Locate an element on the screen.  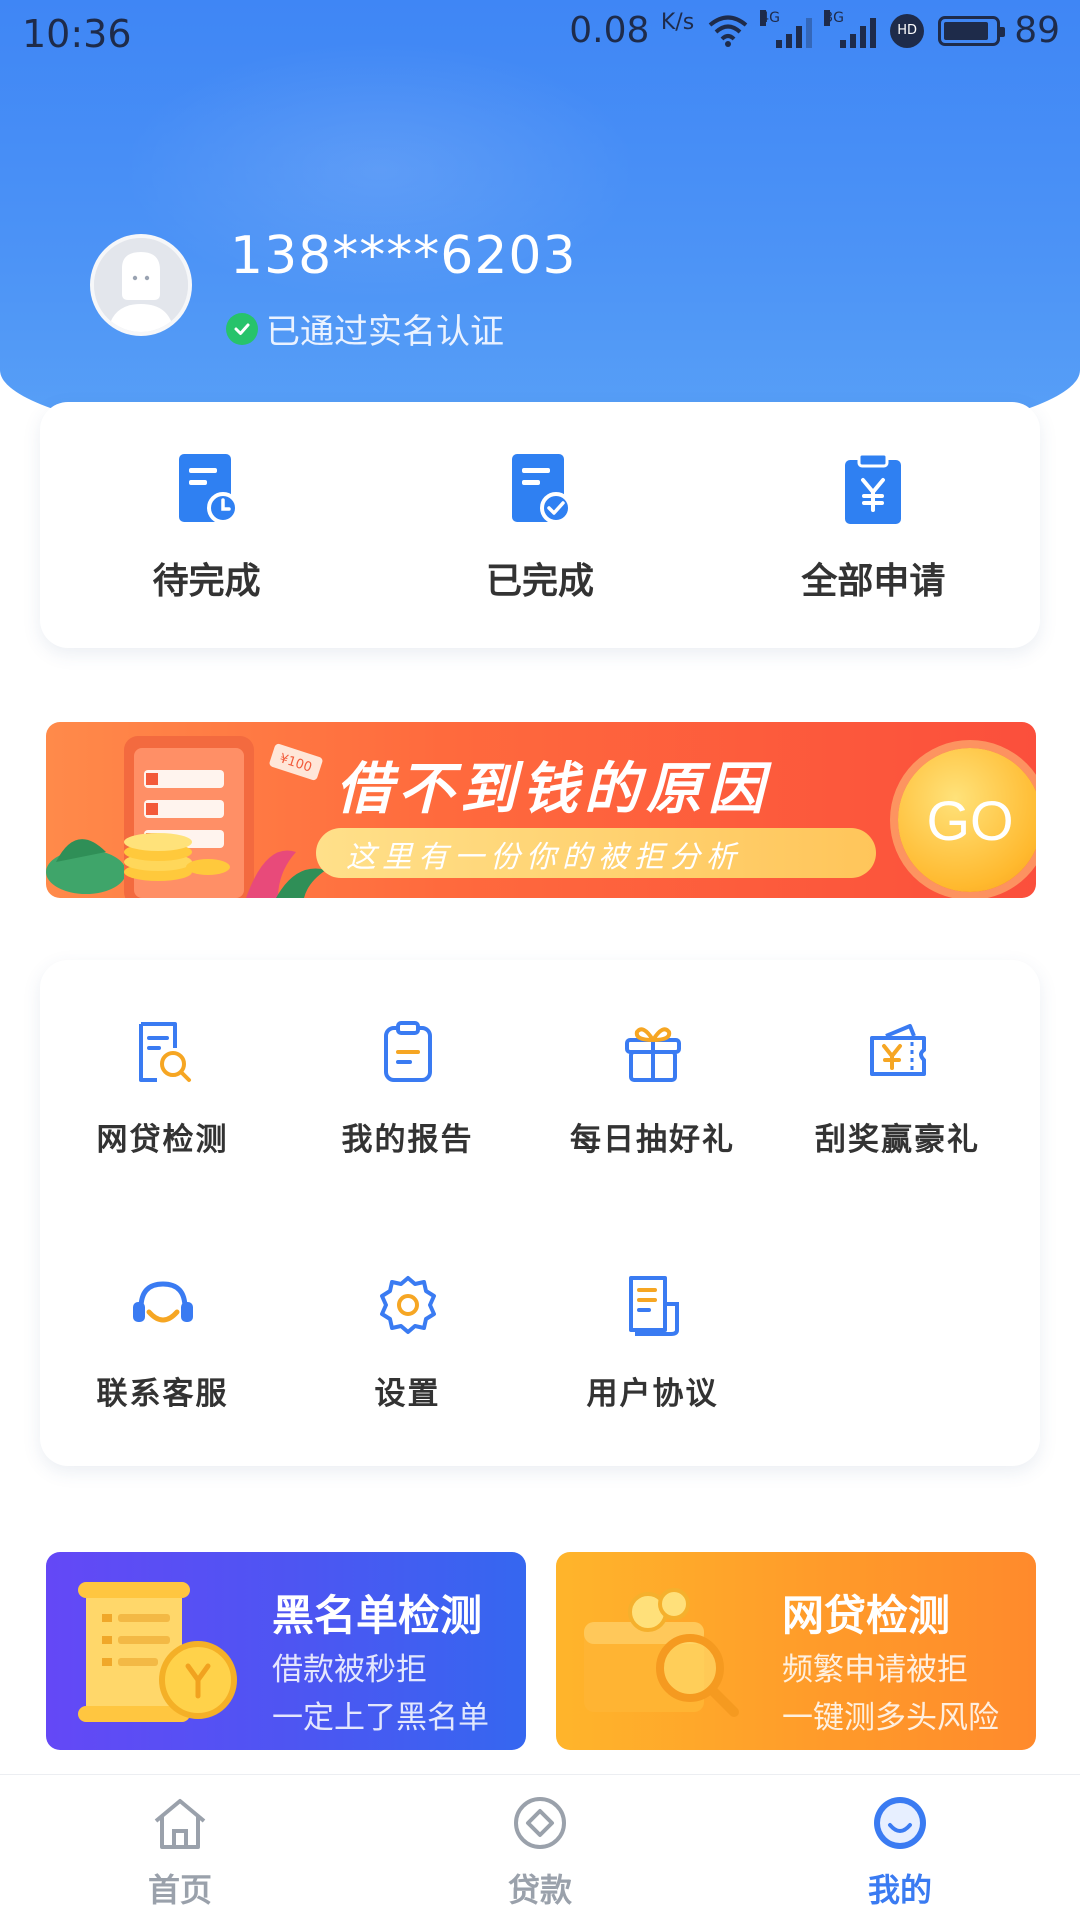
battery-level: 89 is located at coordinates (1037, 30).